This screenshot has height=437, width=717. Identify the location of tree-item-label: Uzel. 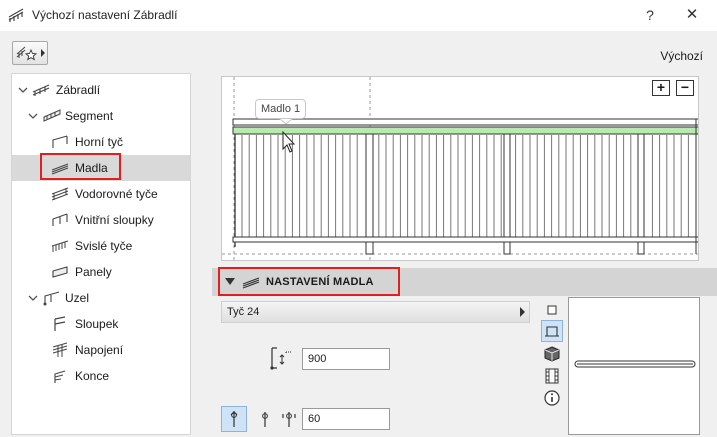
(77, 298).